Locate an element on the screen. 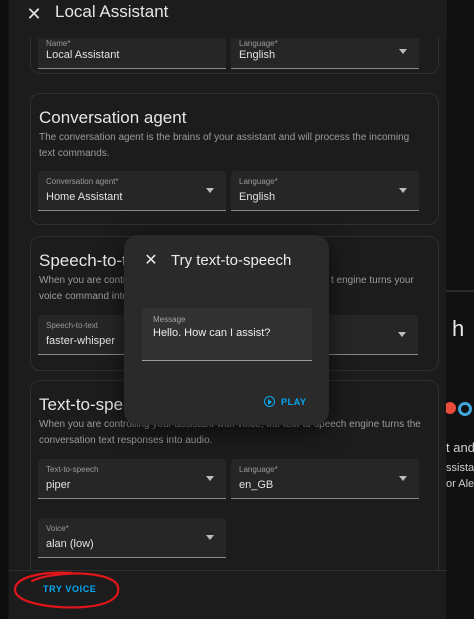 The image size is (474, 619). background-text: t and is located at coordinates (460, 447).